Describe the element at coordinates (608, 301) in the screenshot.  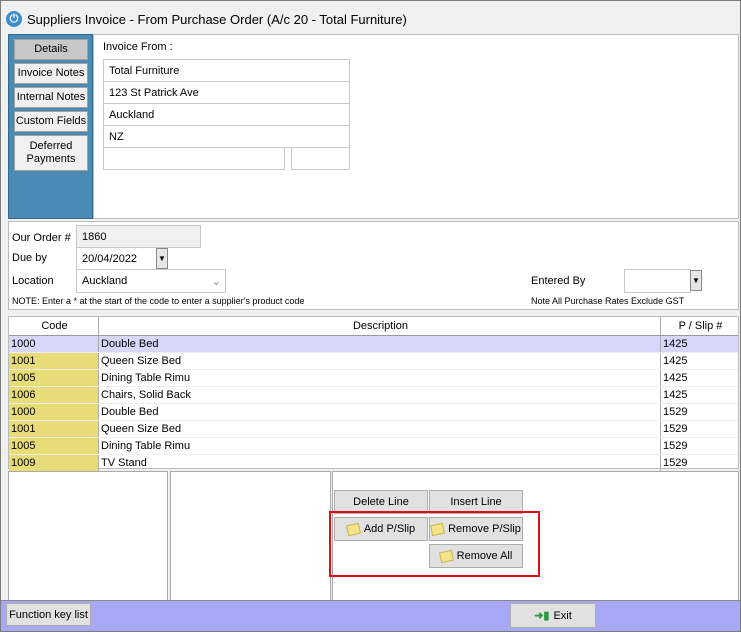
I see `gst-note: Note All Purchase Rates Exclude GST` at that location.